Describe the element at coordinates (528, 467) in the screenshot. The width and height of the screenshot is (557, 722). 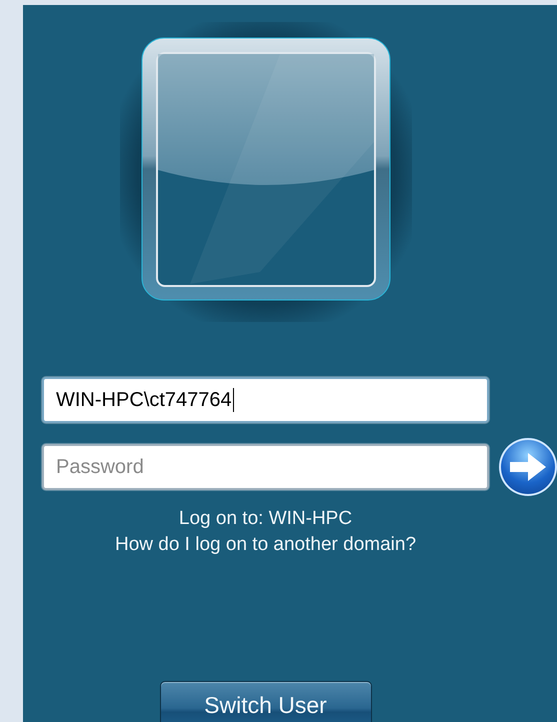
I see `arrow-icon` at that location.